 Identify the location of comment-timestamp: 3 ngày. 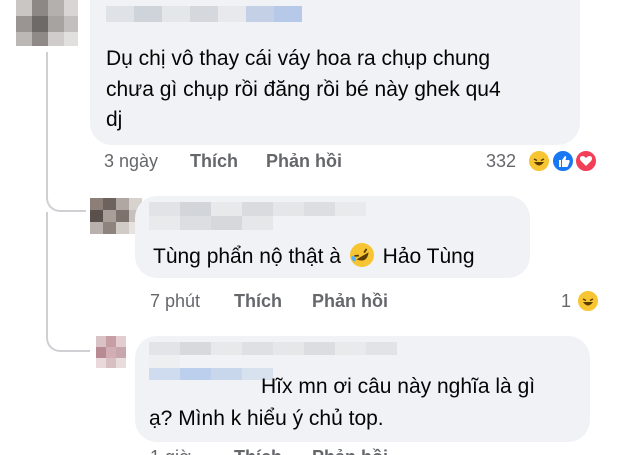
(131, 161).